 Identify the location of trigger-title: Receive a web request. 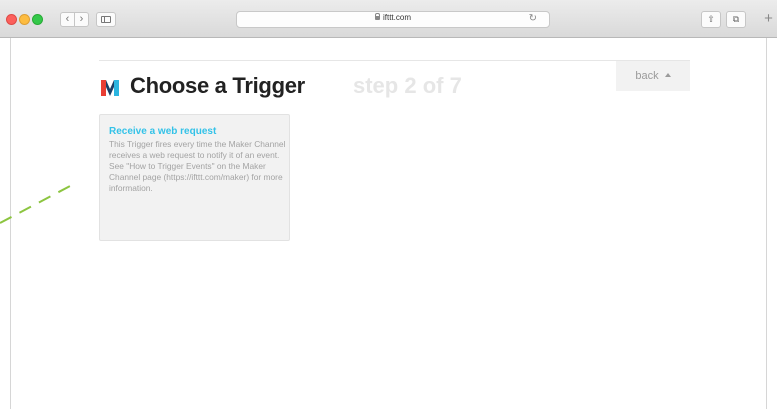
(162, 131).